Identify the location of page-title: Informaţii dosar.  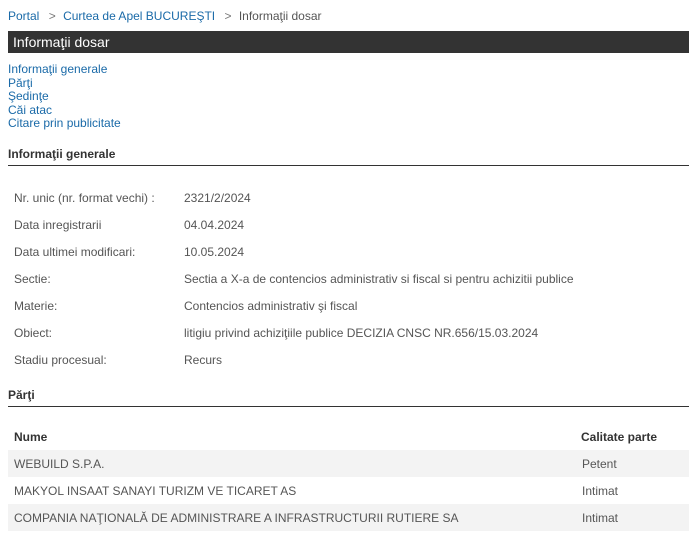
(348, 42).